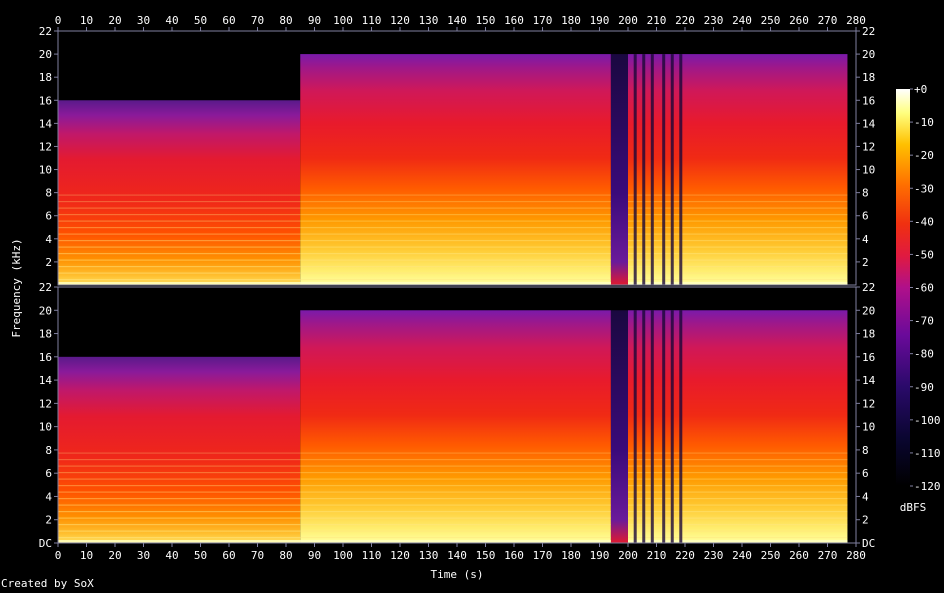 This screenshot has height=593, width=944. Describe the element at coordinates (543, 555) in the screenshot. I see `x-tick-label-bottom: 170` at that location.